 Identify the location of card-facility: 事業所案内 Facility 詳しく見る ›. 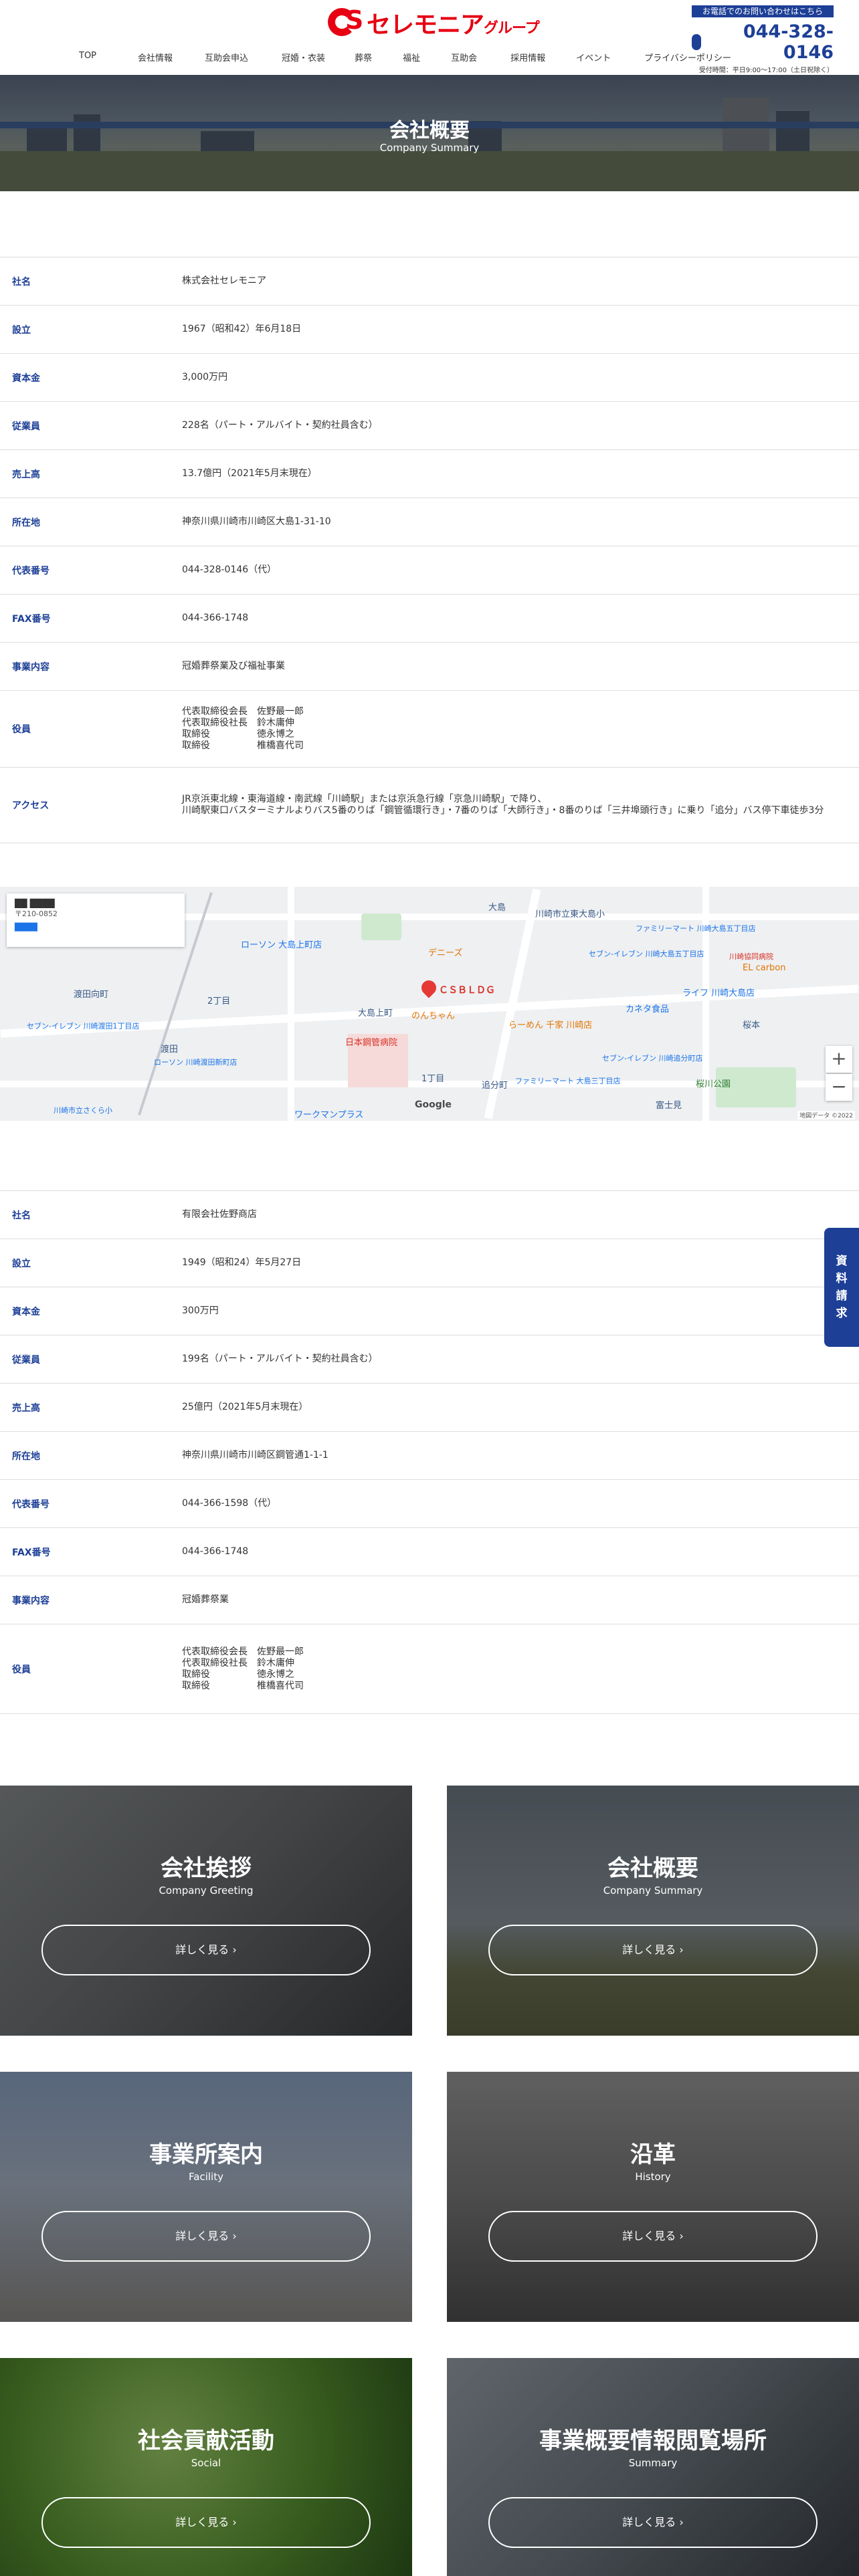
(206, 2197).